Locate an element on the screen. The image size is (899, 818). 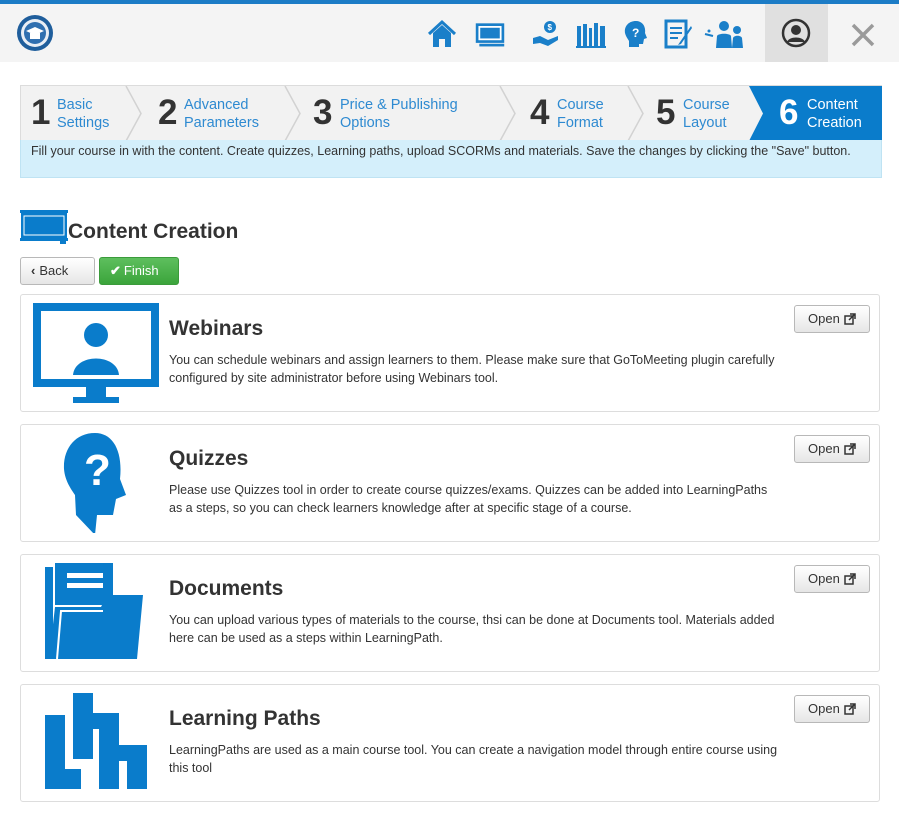
step-number: 1 is located at coordinates (41, 112).